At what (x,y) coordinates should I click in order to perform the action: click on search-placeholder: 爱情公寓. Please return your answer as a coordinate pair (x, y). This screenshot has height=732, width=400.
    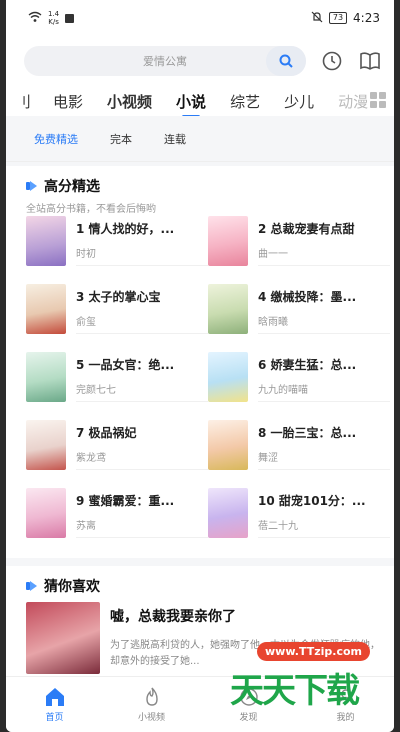
    Looking at the image, I should click on (165, 61).